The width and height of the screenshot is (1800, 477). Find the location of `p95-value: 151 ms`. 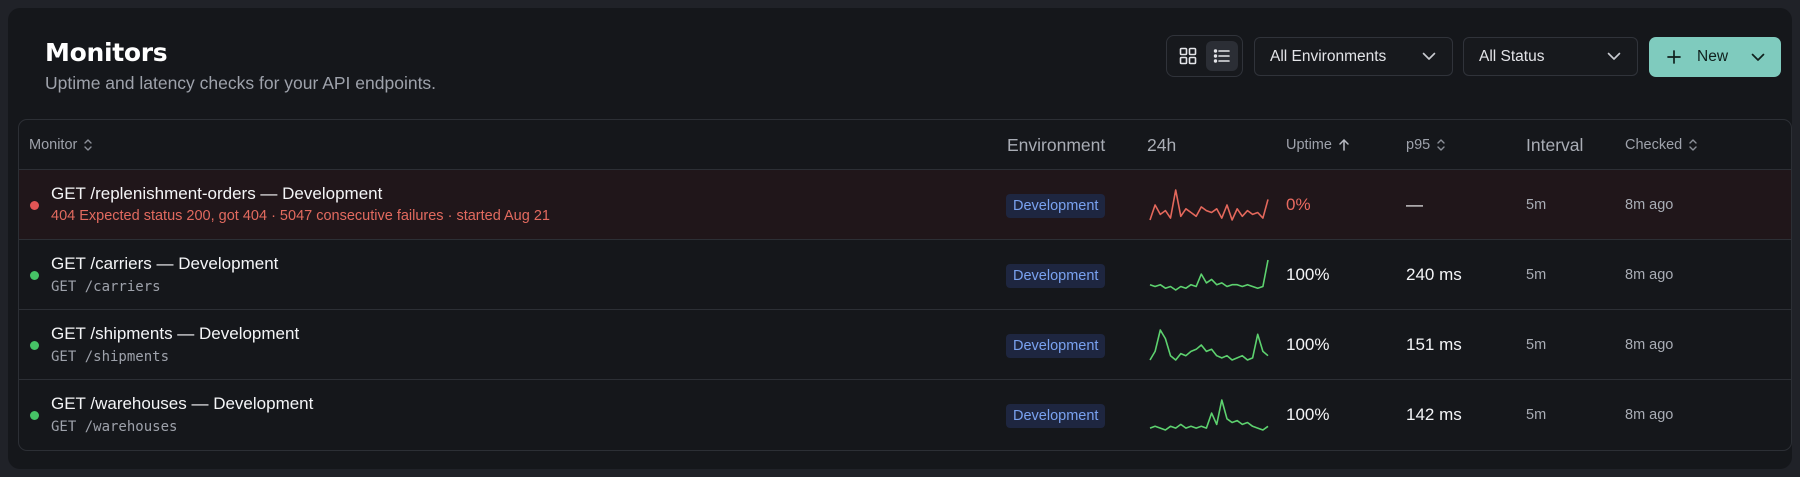

p95-value: 151 ms is located at coordinates (1434, 344).